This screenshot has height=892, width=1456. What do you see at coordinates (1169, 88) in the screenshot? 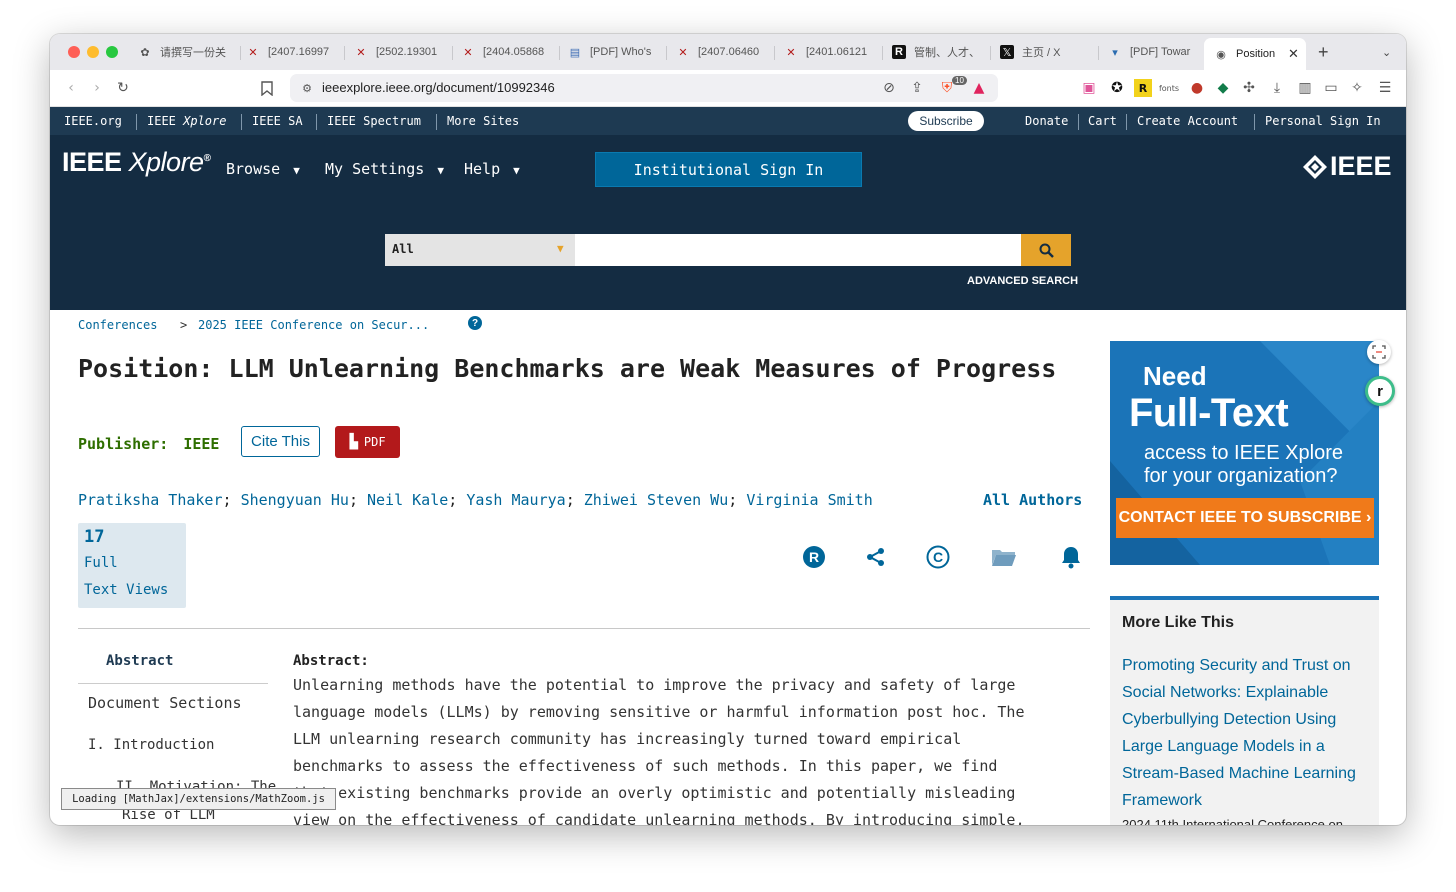
I see `fonts-extension-icon: fonts` at bounding box center [1169, 88].